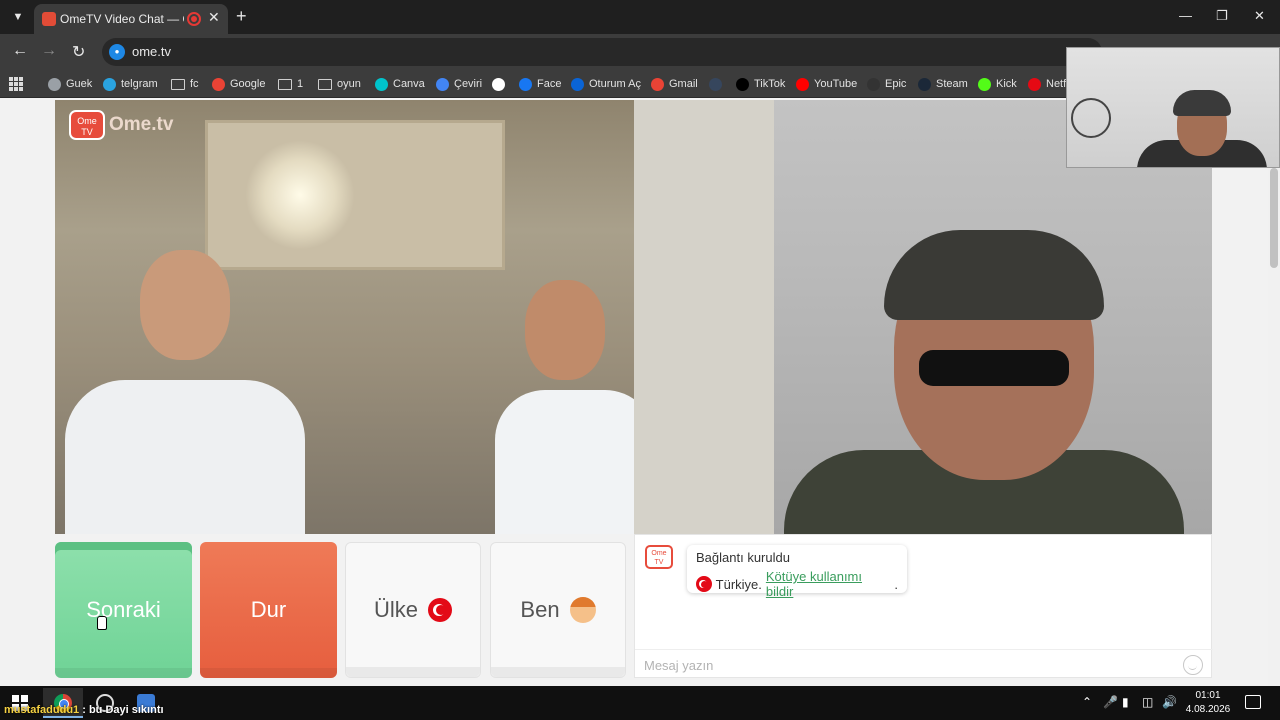 The height and width of the screenshot is (720, 1280). I want to click on ometv-favicon-icon, so click(49, 19).